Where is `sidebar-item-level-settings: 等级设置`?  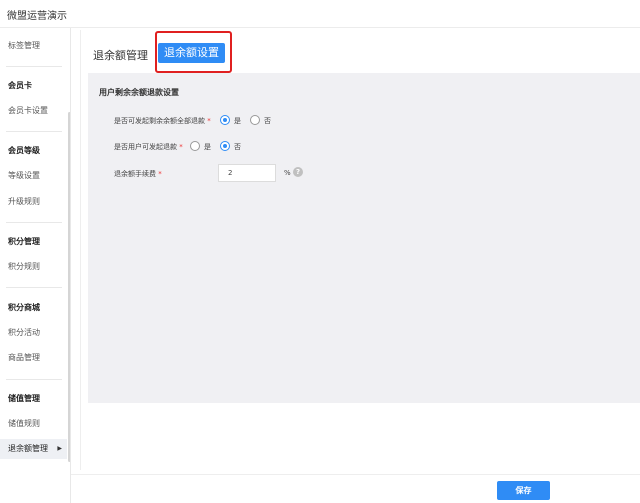 sidebar-item-level-settings: 等级设置 is located at coordinates (35, 176).